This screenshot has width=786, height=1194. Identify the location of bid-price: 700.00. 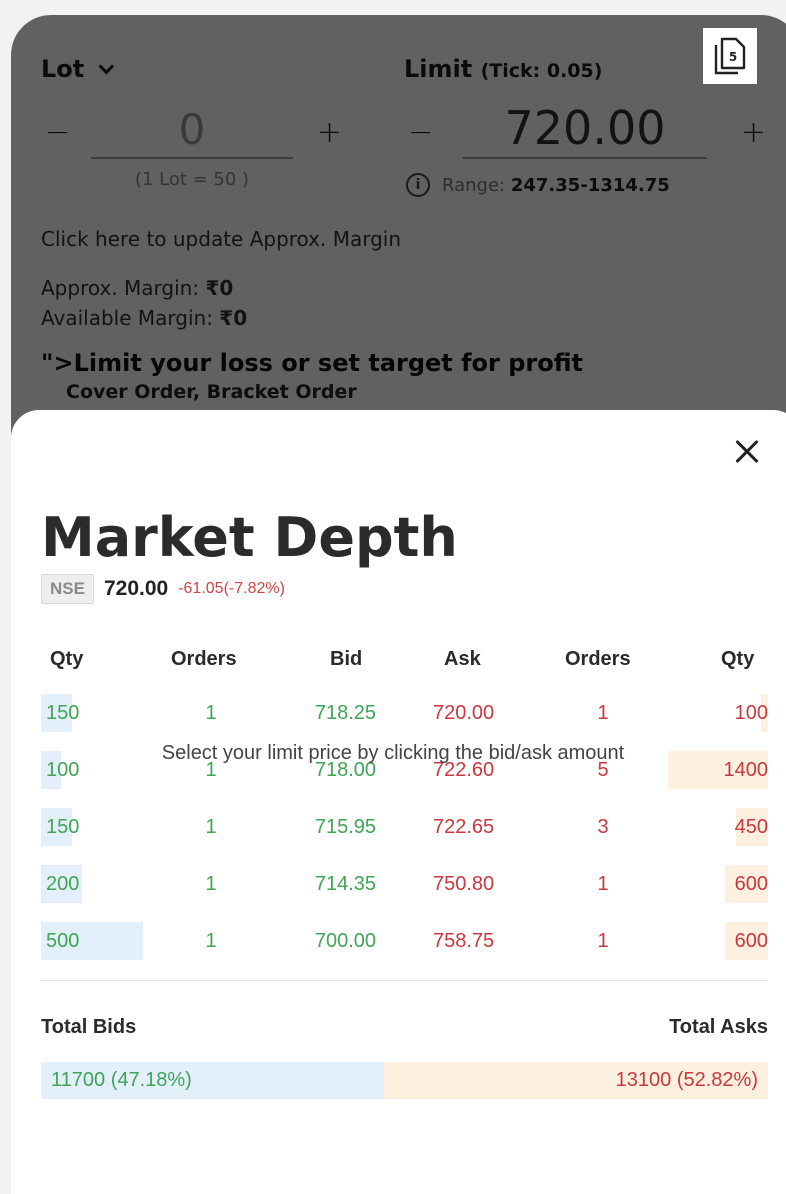
(326, 941).